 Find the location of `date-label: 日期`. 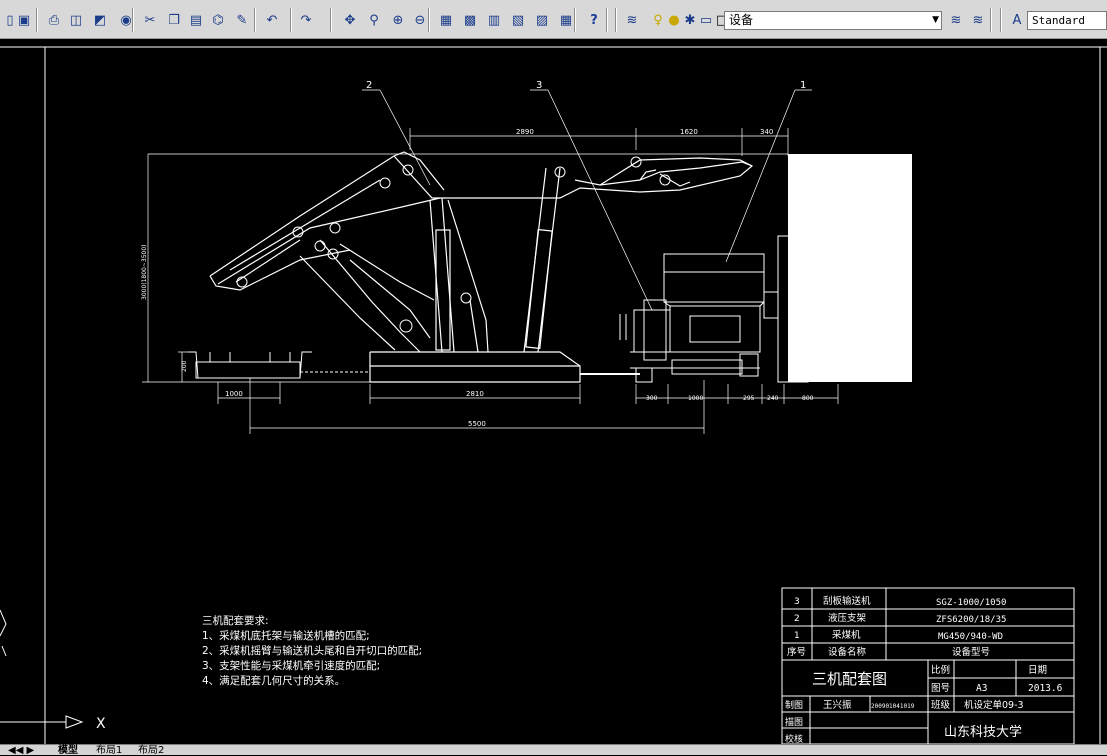

date-label: 日期 is located at coordinates (1037, 670).